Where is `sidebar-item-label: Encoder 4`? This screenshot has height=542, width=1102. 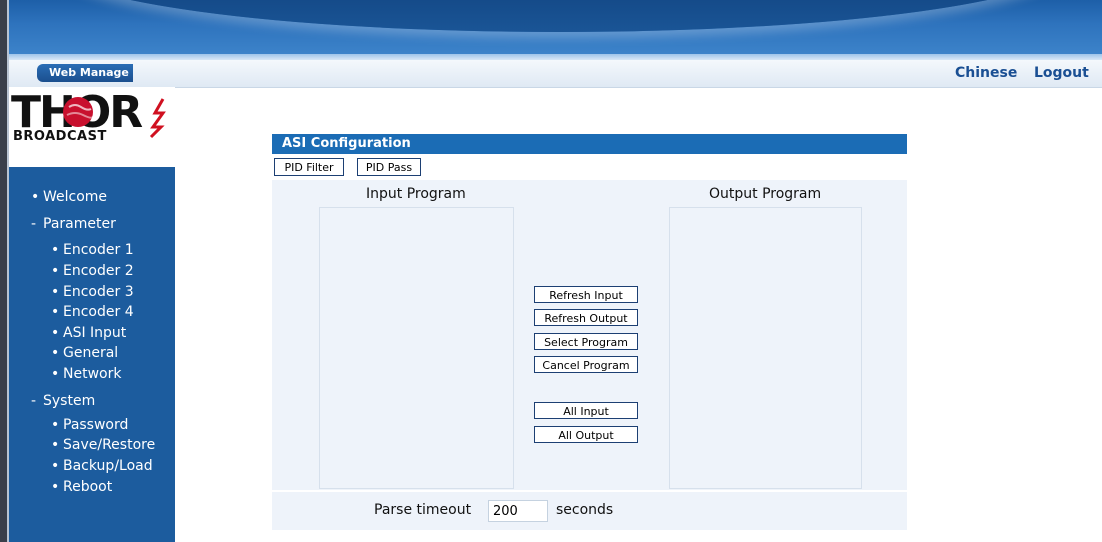
sidebar-item-label: Encoder 4 is located at coordinates (98, 312).